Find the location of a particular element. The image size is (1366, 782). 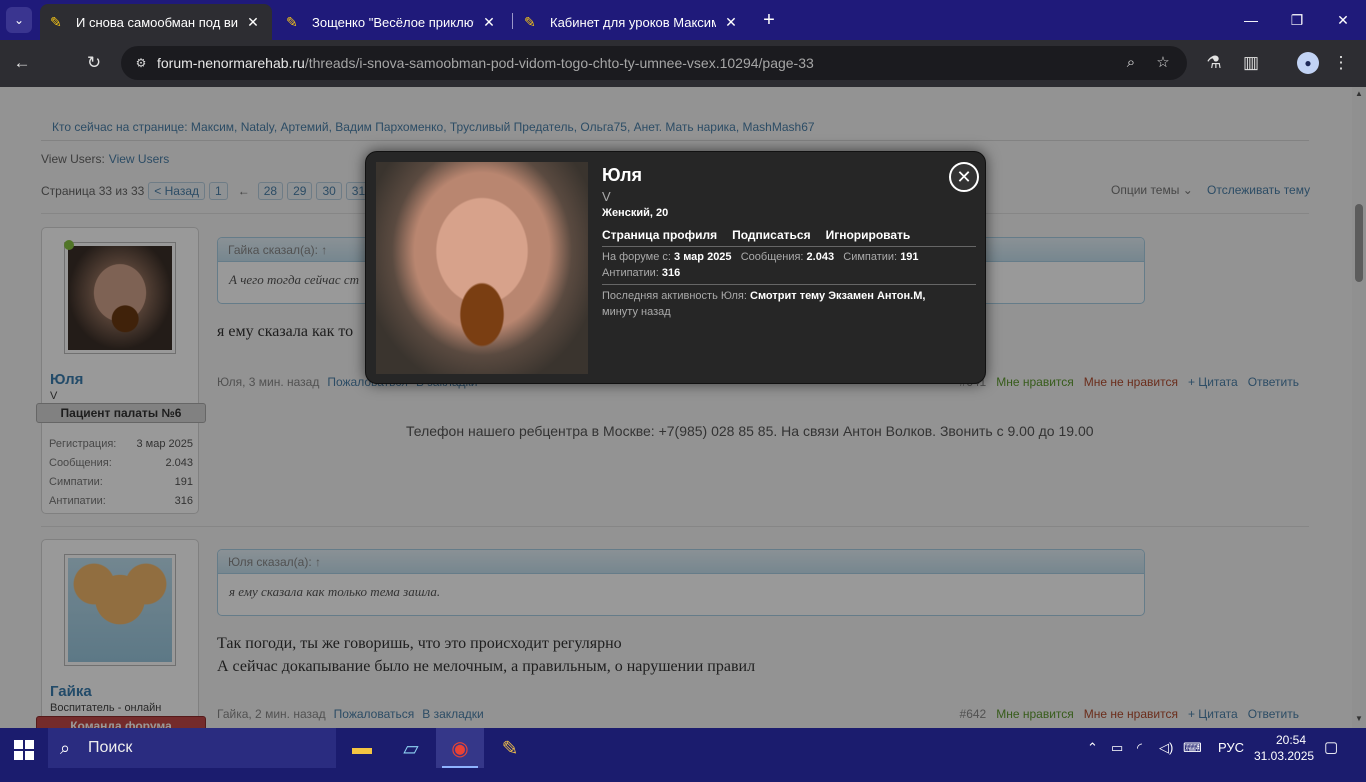

kebab-menu-icon: ⋮ is located at coordinates (1341, 62).